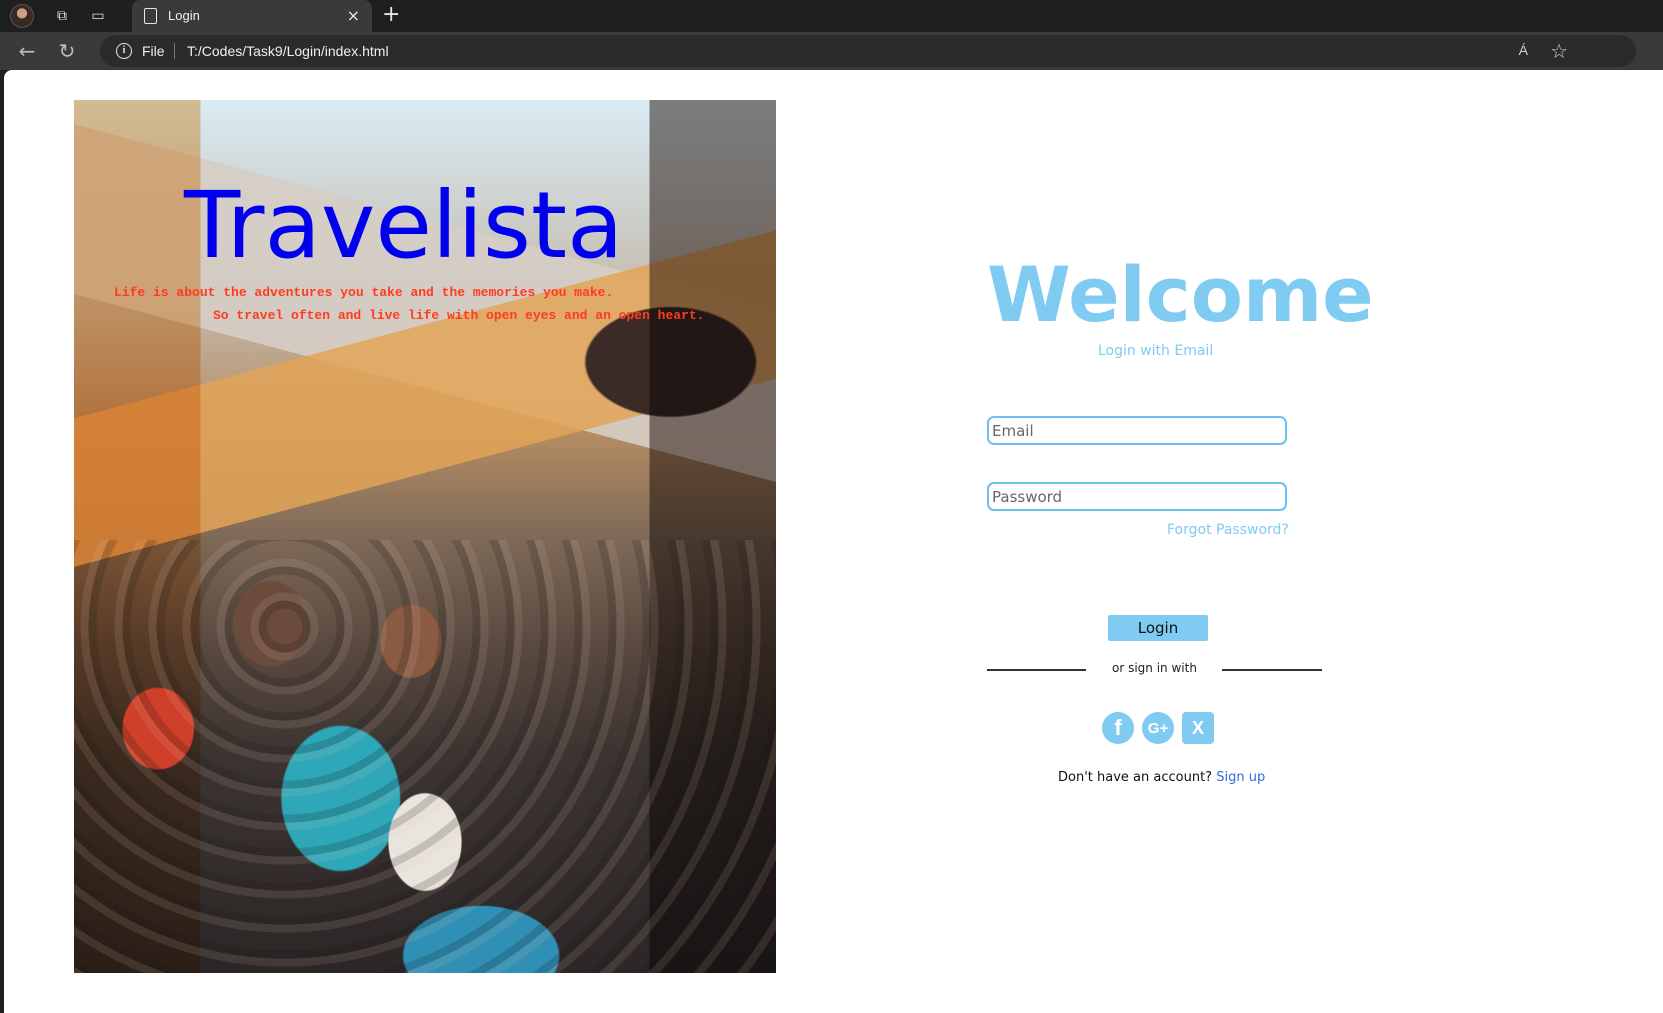  I want to click on workspaces-icon: ⧉, so click(62, 16).